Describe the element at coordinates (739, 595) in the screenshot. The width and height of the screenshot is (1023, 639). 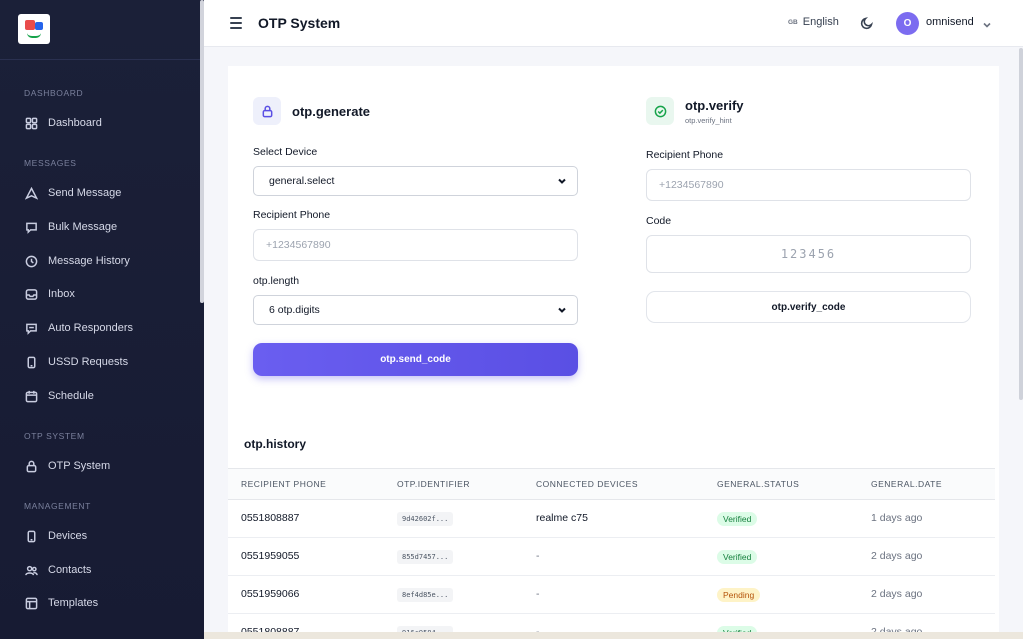
I see `status-badge: Pending` at that location.